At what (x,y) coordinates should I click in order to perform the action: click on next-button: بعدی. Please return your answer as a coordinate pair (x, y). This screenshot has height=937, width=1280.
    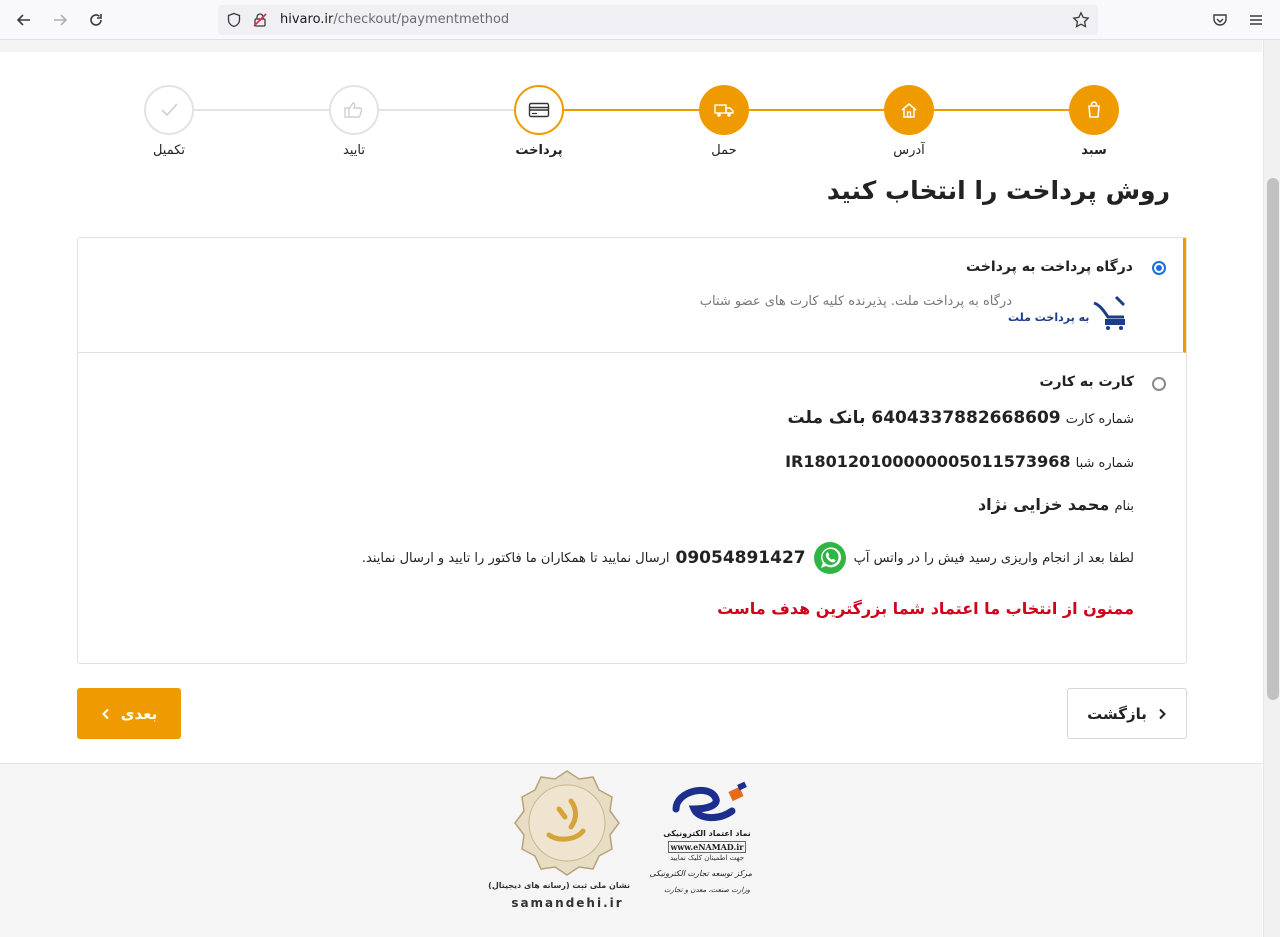
    Looking at the image, I should click on (129, 713).